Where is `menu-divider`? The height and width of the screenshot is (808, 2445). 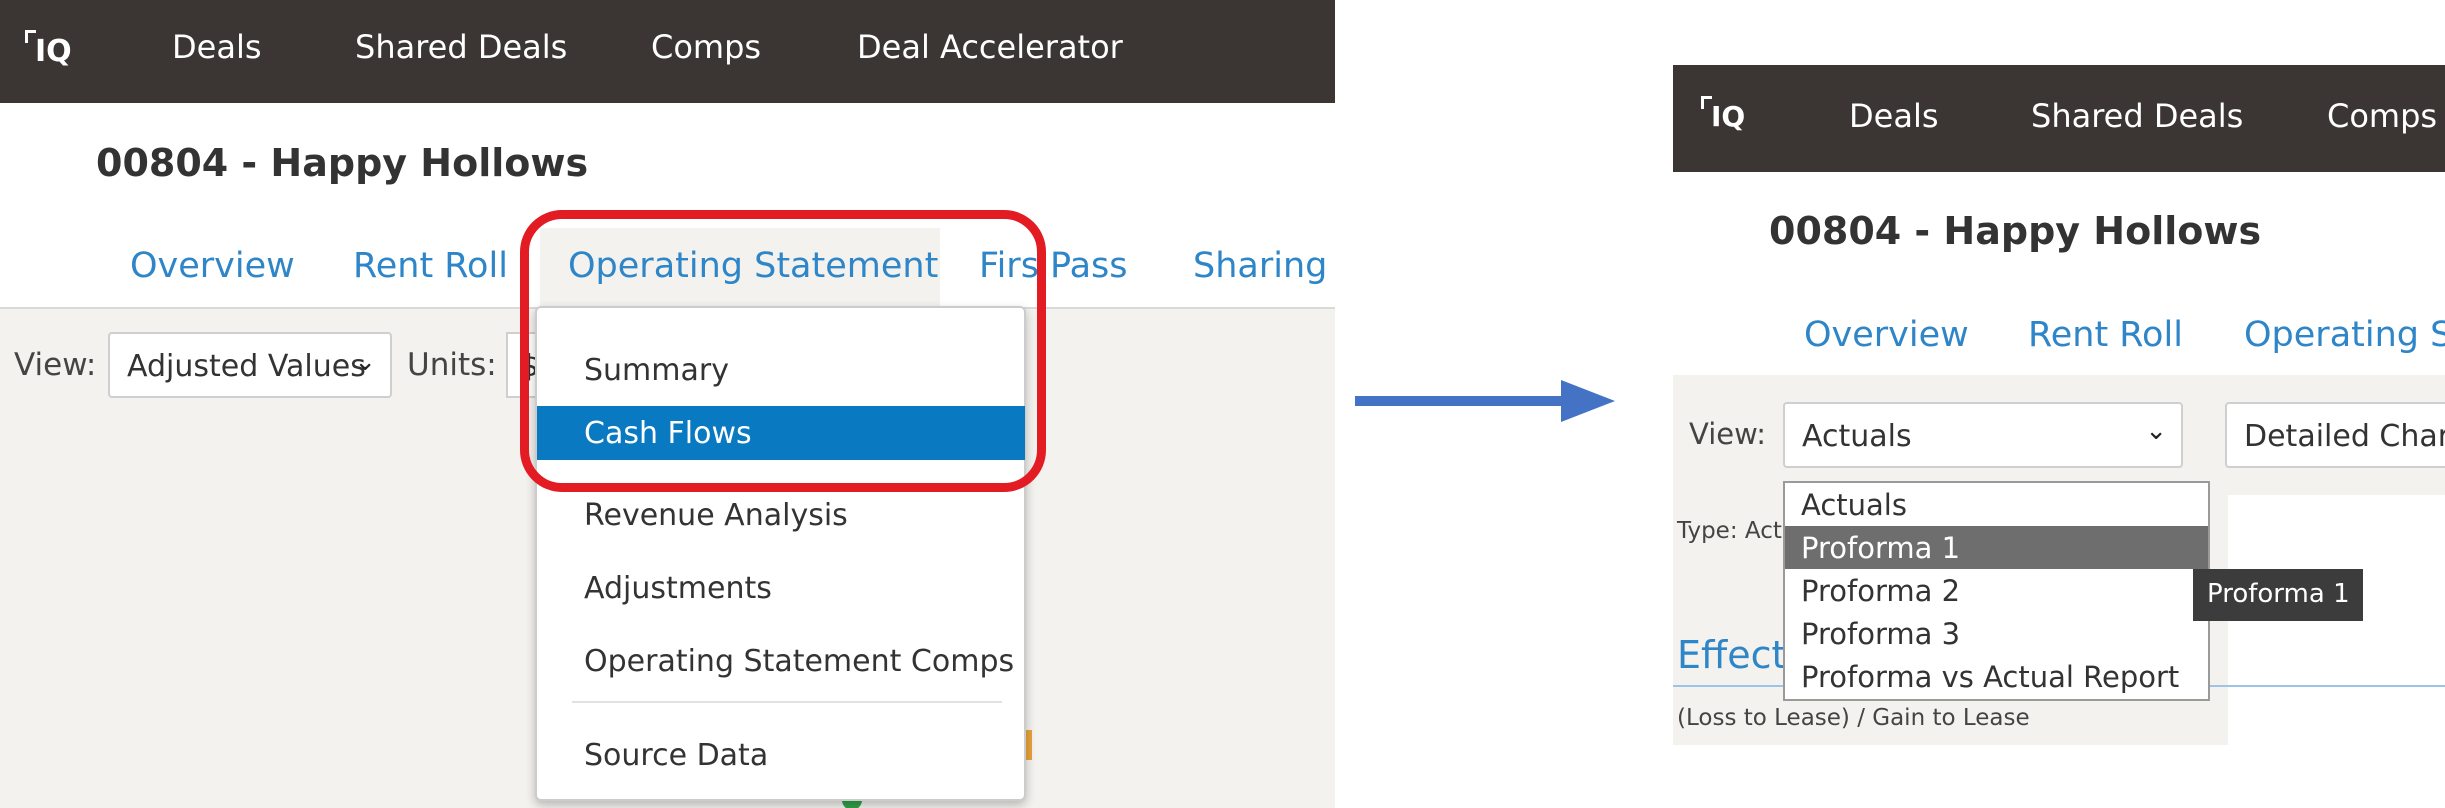
menu-divider is located at coordinates (787, 702).